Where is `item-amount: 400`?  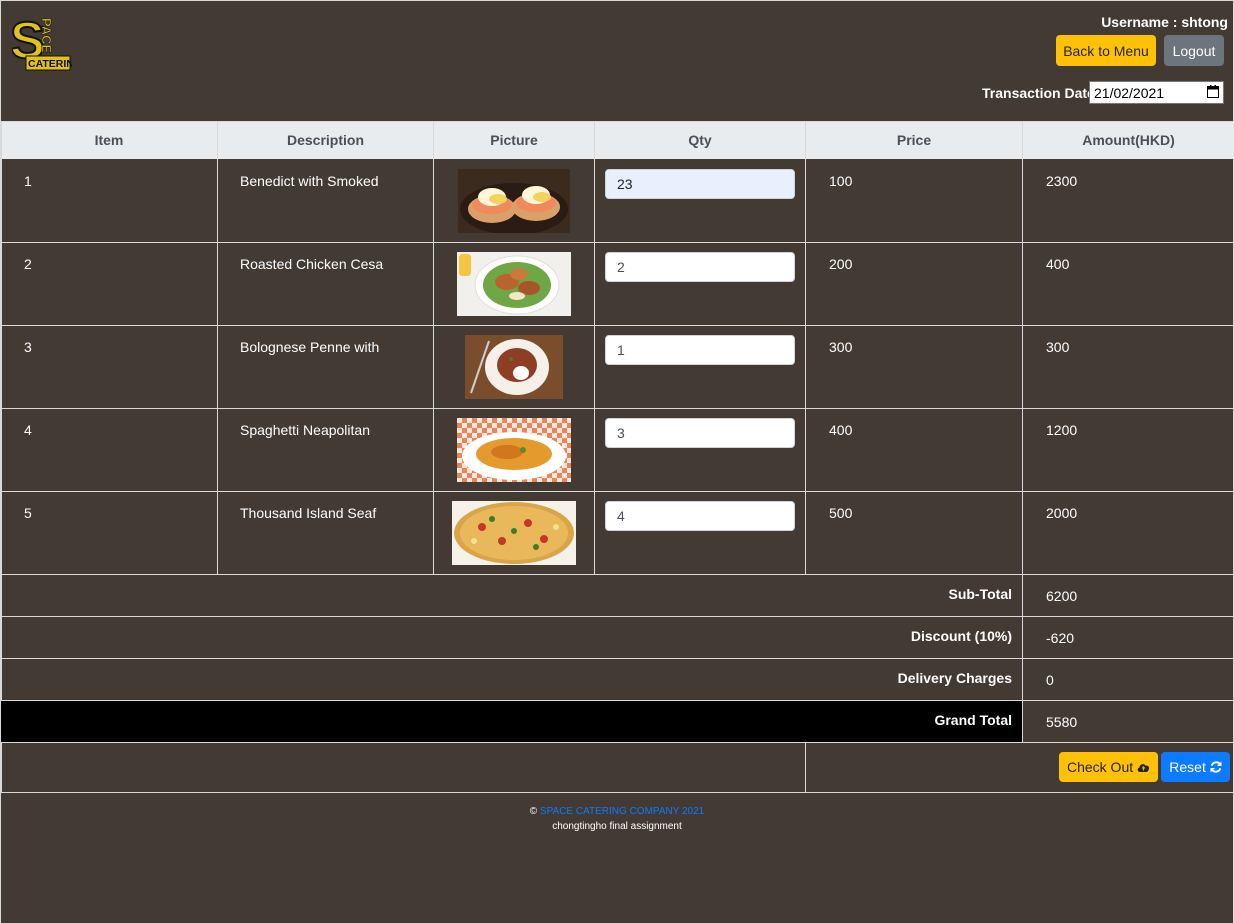
item-amount: 400 is located at coordinates (1058, 264).